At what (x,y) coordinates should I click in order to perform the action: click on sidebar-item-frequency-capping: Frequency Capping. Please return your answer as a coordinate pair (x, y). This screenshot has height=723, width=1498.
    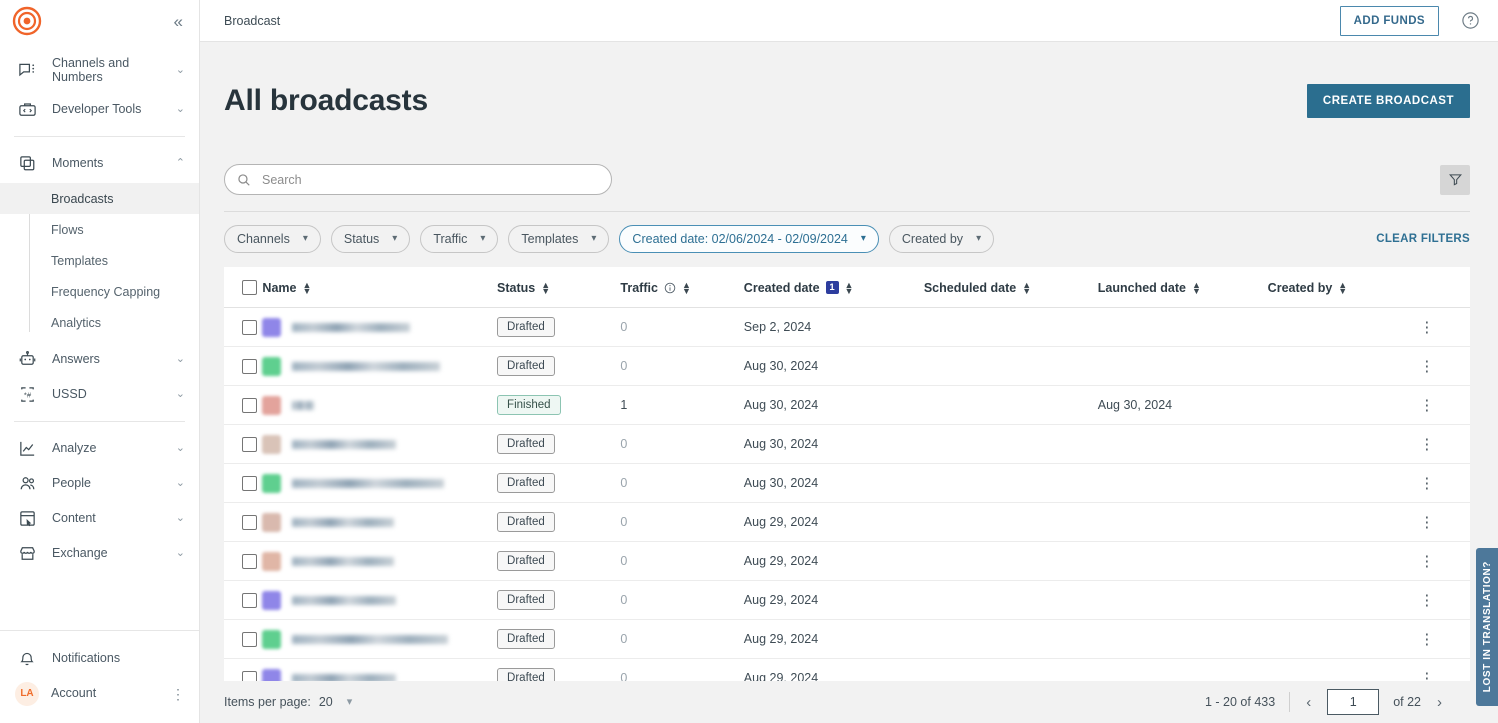
    Looking at the image, I should click on (99, 291).